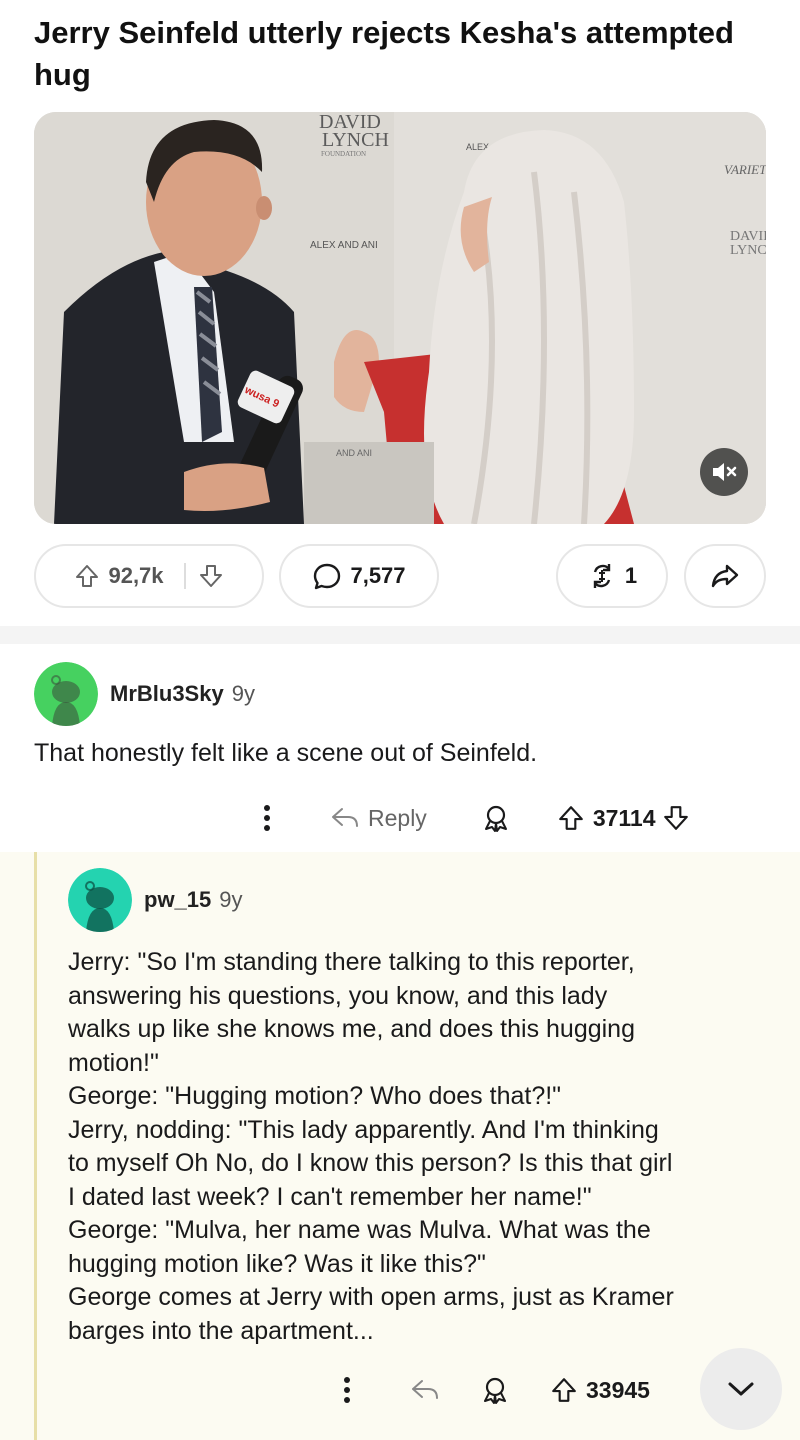 The width and height of the screenshot is (800, 1440). I want to click on comment-vote-control: 37114, so click(623, 818).